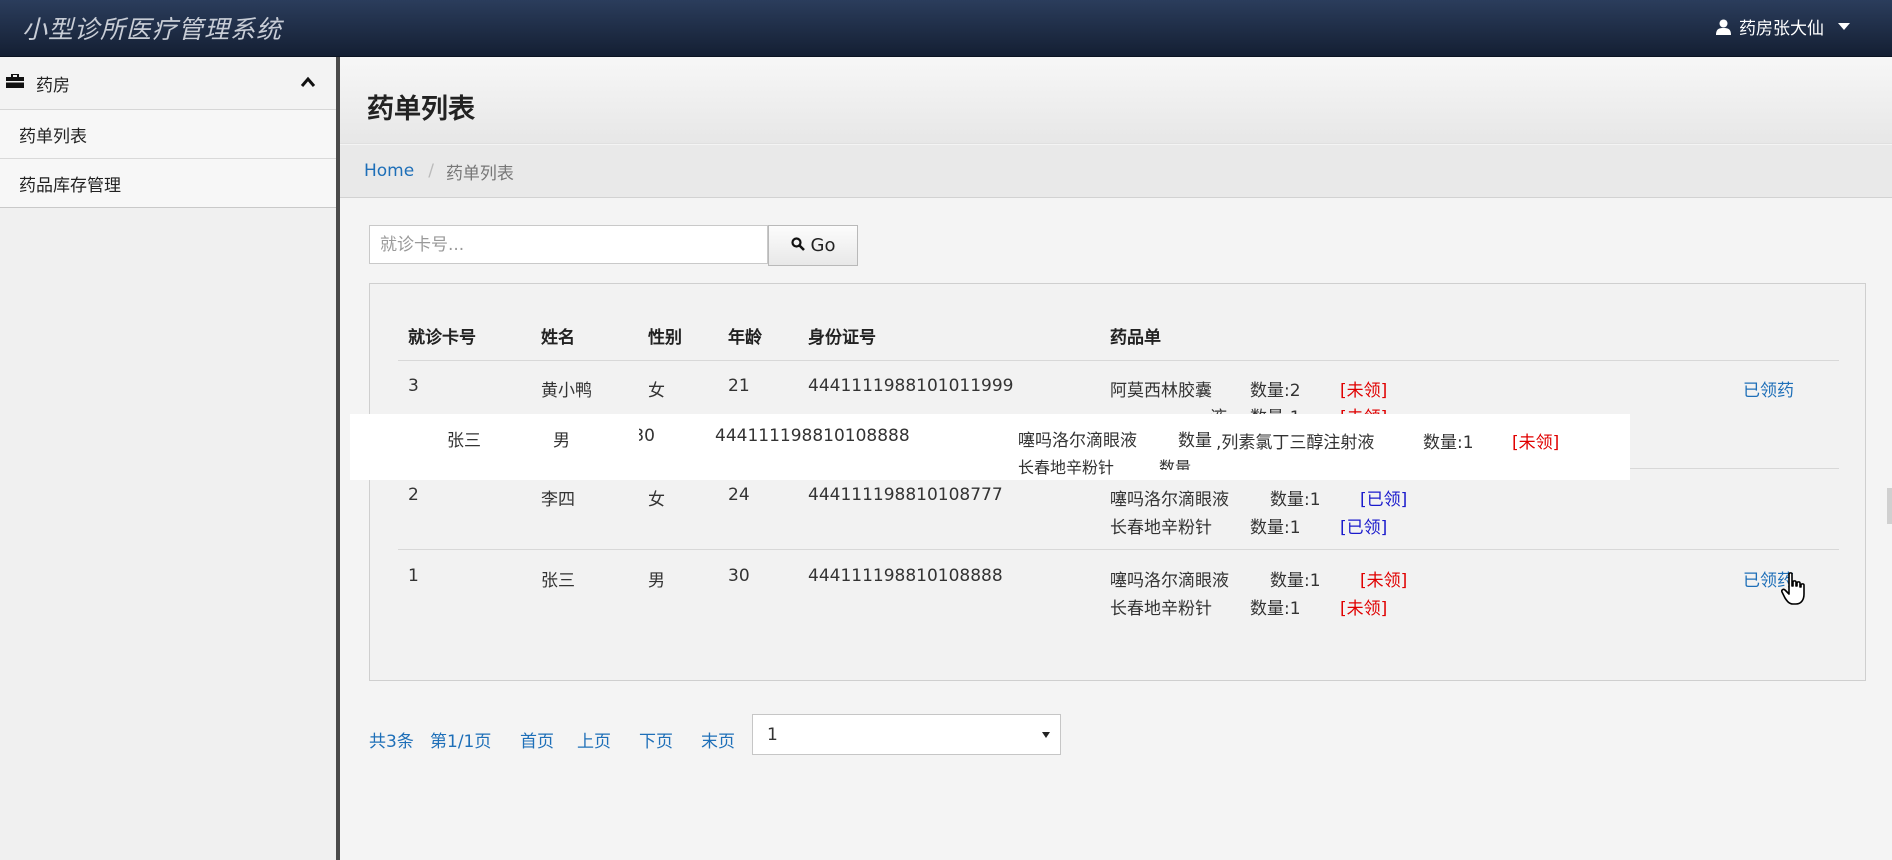 The height and width of the screenshot is (860, 1892). Describe the element at coordinates (442, 338) in the screenshot. I see `column-header-card: 就诊卡号` at that location.